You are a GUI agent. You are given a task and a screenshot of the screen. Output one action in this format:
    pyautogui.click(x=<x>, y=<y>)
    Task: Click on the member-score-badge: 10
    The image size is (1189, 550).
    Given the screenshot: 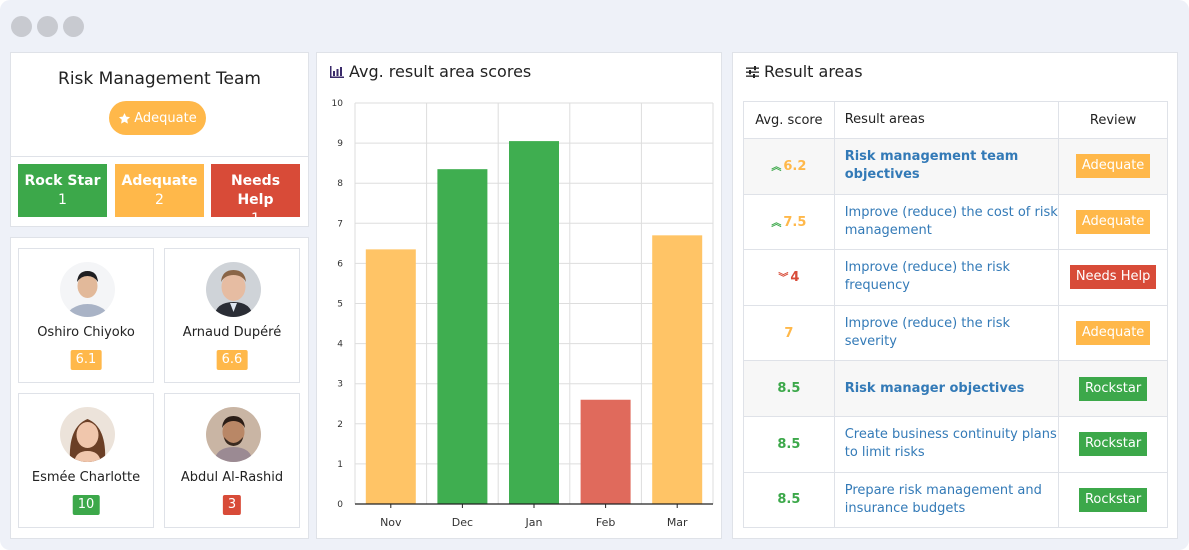 What is the action you would take?
    pyautogui.click(x=86, y=505)
    